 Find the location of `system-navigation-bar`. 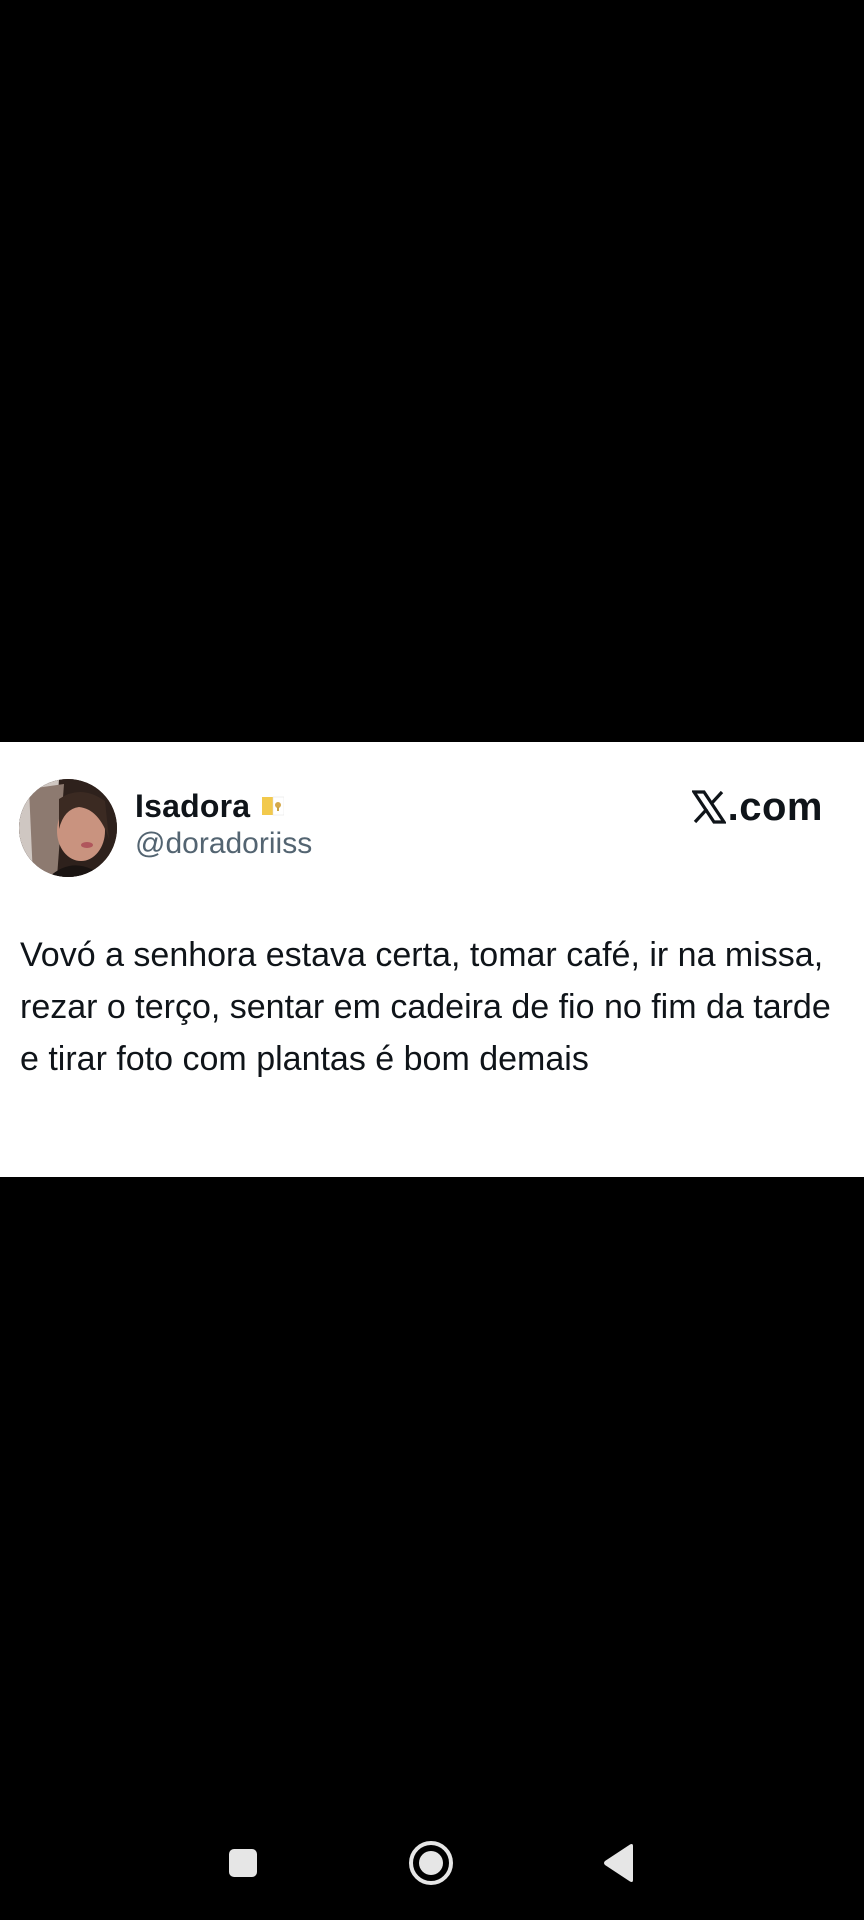

system-navigation-bar is located at coordinates (432, 1866).